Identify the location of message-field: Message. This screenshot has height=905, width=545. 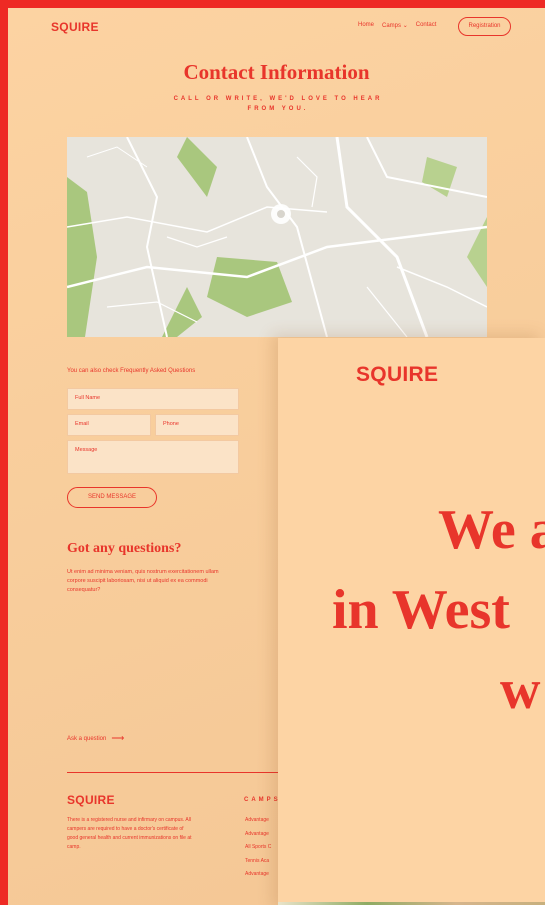
(153, 457).